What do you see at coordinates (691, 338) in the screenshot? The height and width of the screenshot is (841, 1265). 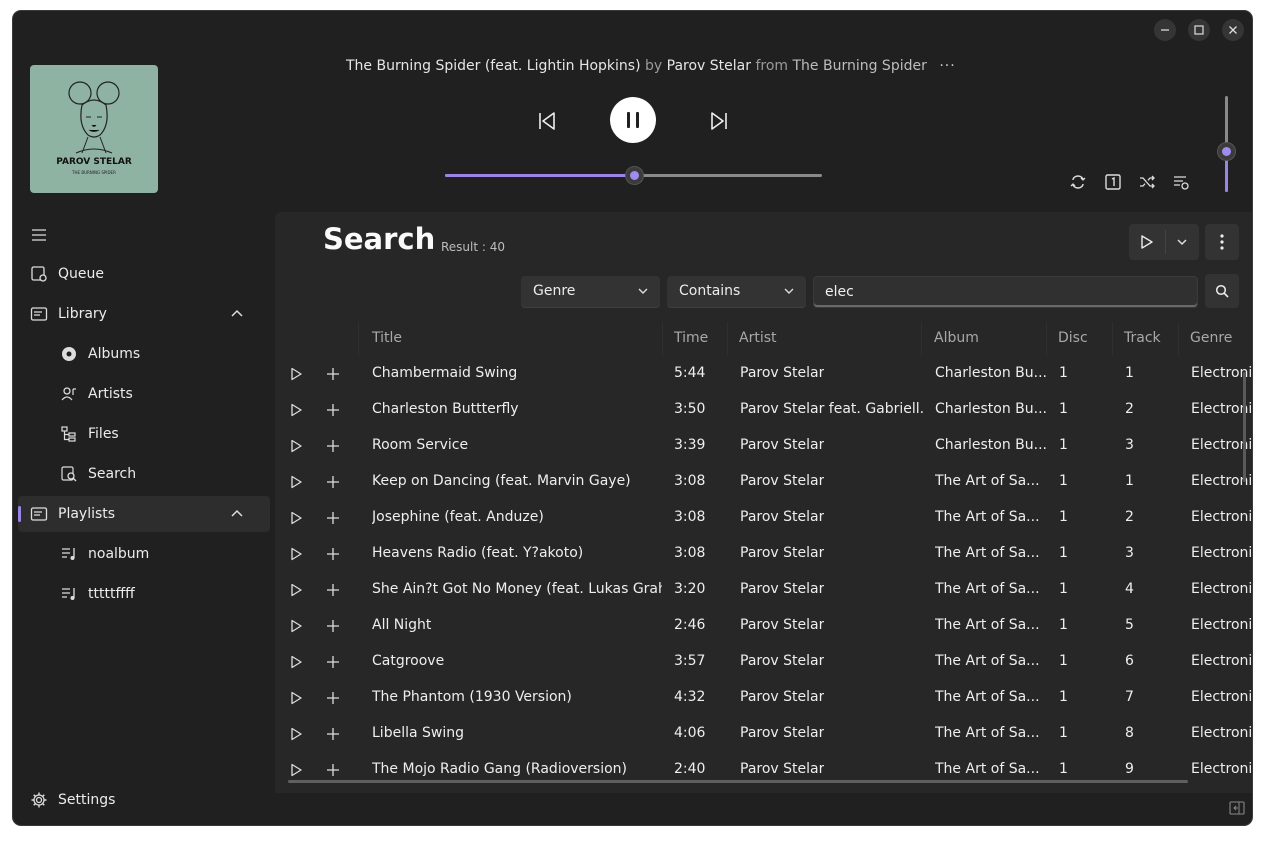 I see `column-header-time: Time` at bounding box center [691, 338].